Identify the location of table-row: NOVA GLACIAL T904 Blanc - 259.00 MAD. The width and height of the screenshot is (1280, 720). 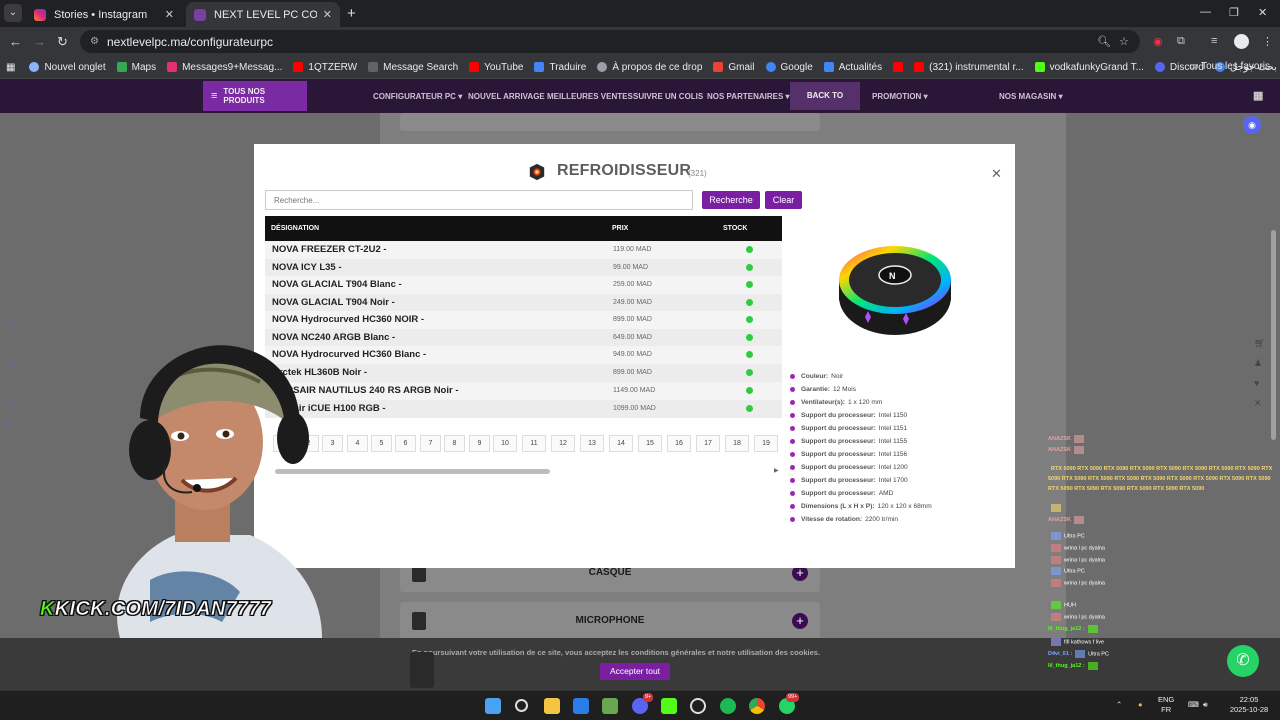
(523, 285).